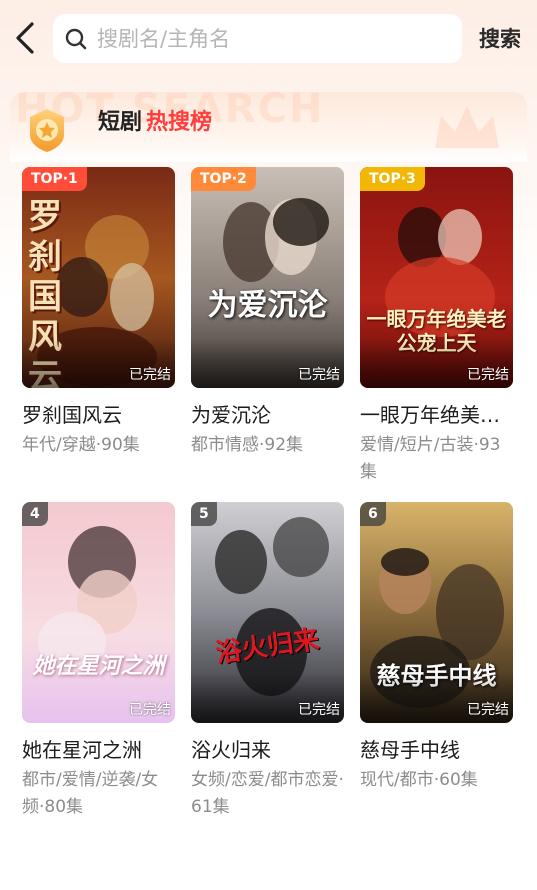 This screenshot has width=537, height=890. I want to click on rank-title: 短剧 热搜榜, so click(155, 123).